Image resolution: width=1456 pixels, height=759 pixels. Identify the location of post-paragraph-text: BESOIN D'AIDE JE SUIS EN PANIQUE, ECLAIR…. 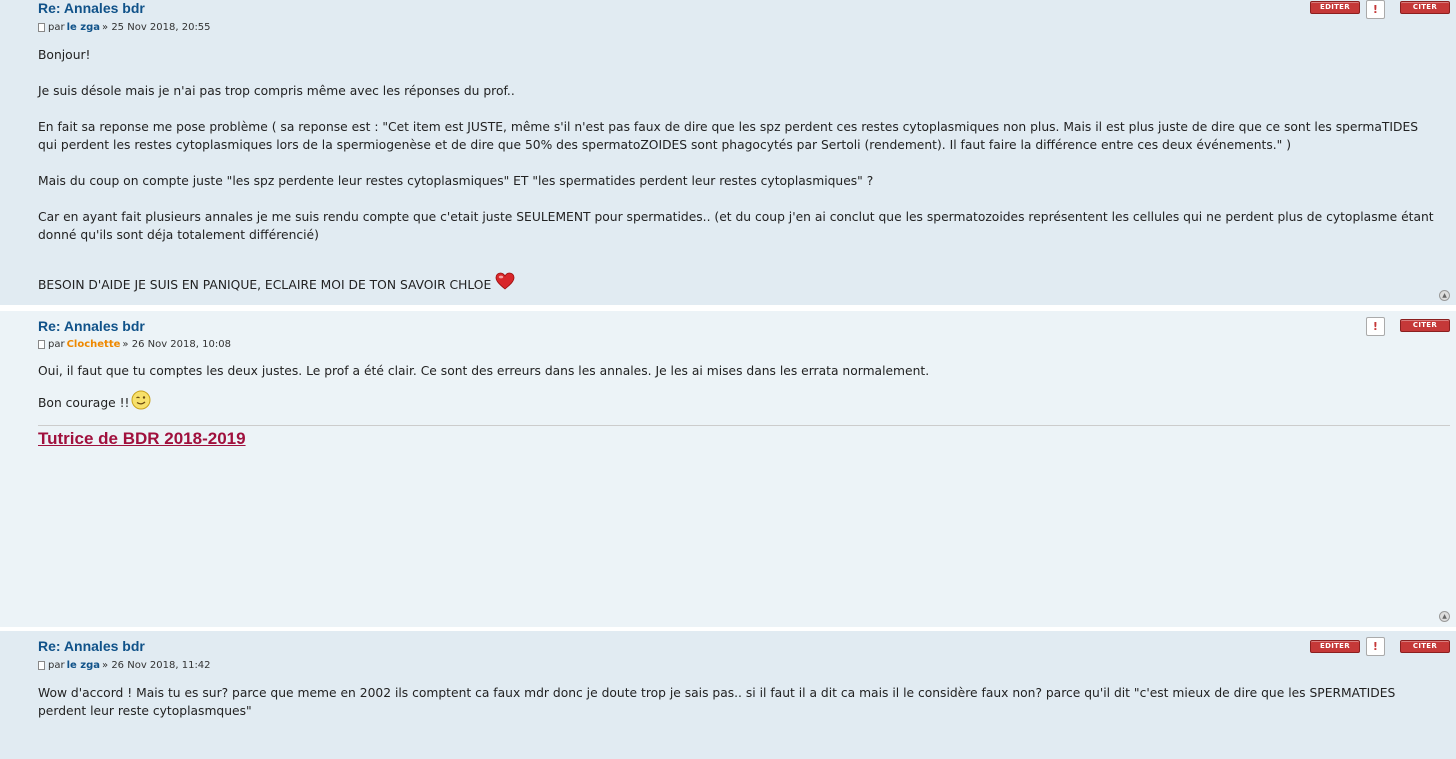
(265, 285).